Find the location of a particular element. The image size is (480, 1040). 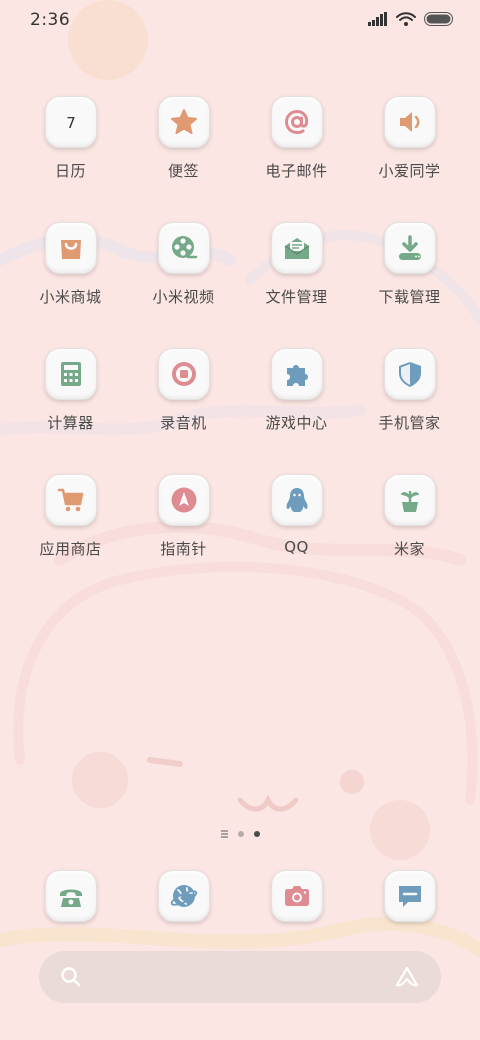

plant-icon is located at coordinates (409, 501).